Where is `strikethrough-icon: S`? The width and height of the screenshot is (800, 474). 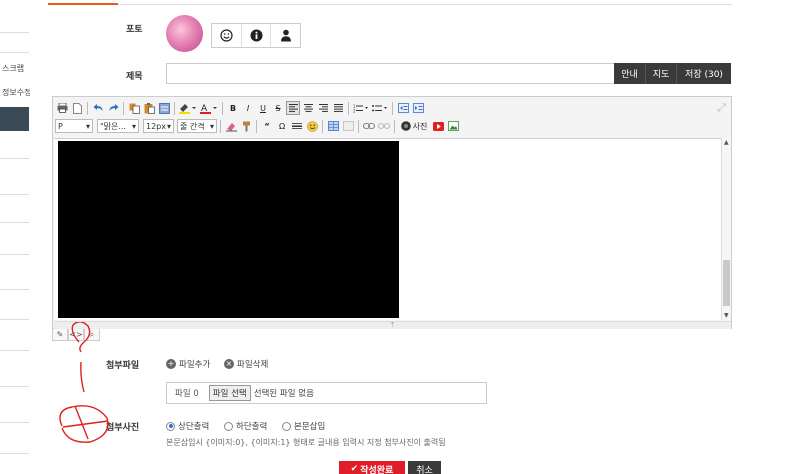
strikethrough-icon: S is located at coordinates (278, 108).